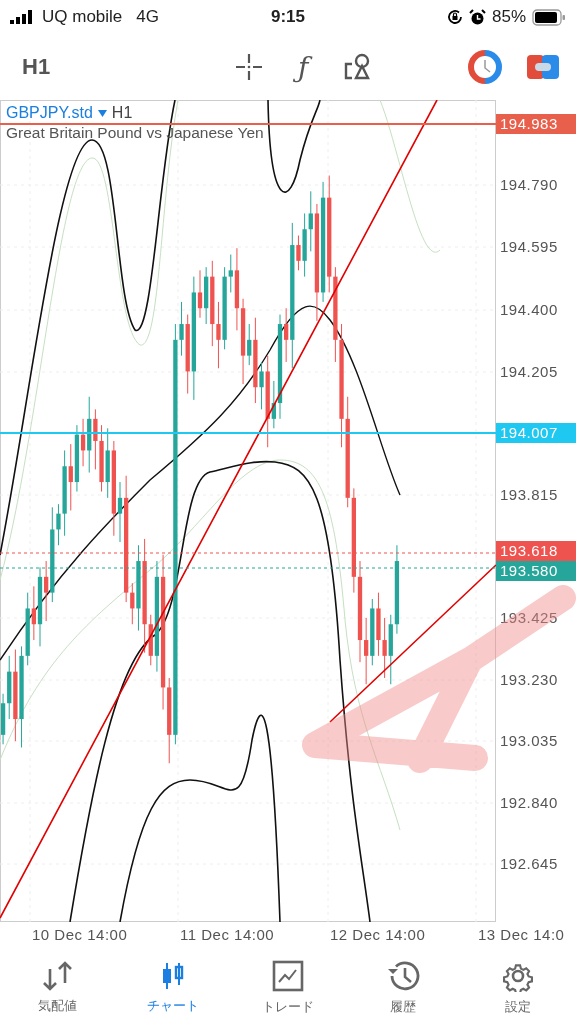 The height and width of the screenshot is (1024, 576). Describe the element at coordinates (529, 495) in the screenshot. I see `price-tick-label: 193.815` at that location.